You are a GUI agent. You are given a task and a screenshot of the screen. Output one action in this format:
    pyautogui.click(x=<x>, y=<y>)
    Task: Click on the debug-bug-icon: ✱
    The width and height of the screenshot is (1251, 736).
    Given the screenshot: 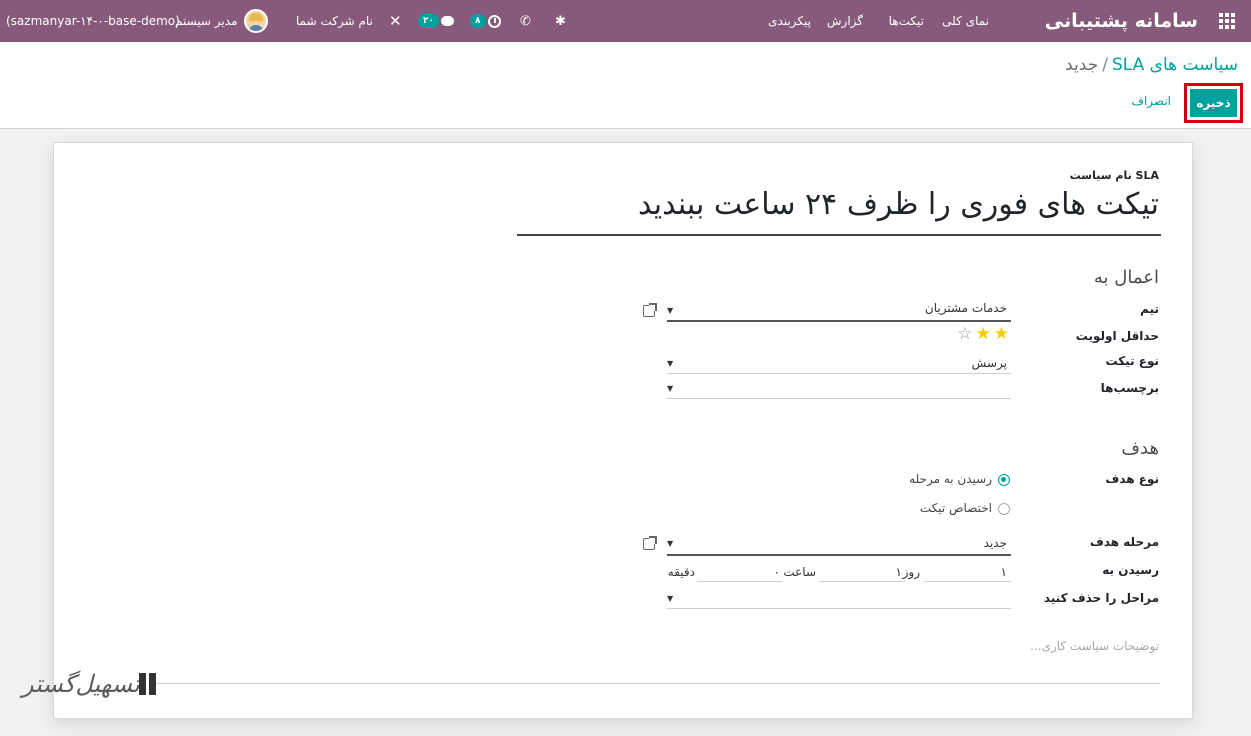 What is the action you would take?
    pyautogui.click(x=560, y=21)
    